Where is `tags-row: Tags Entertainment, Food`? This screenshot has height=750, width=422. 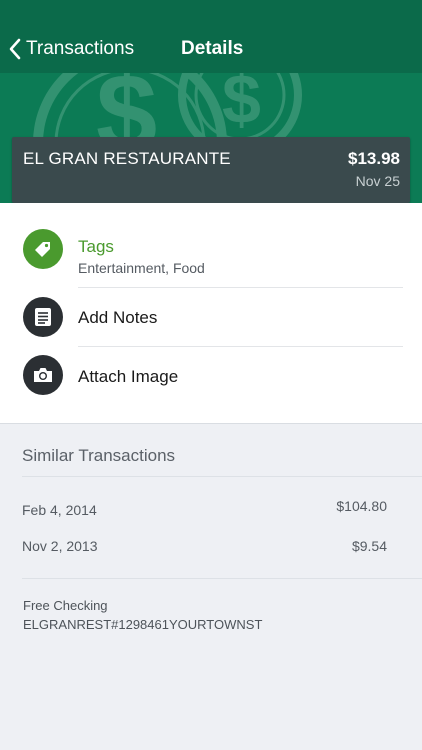 tags-row: Tags Entertainment, Food is located at coordinates (211, 248).